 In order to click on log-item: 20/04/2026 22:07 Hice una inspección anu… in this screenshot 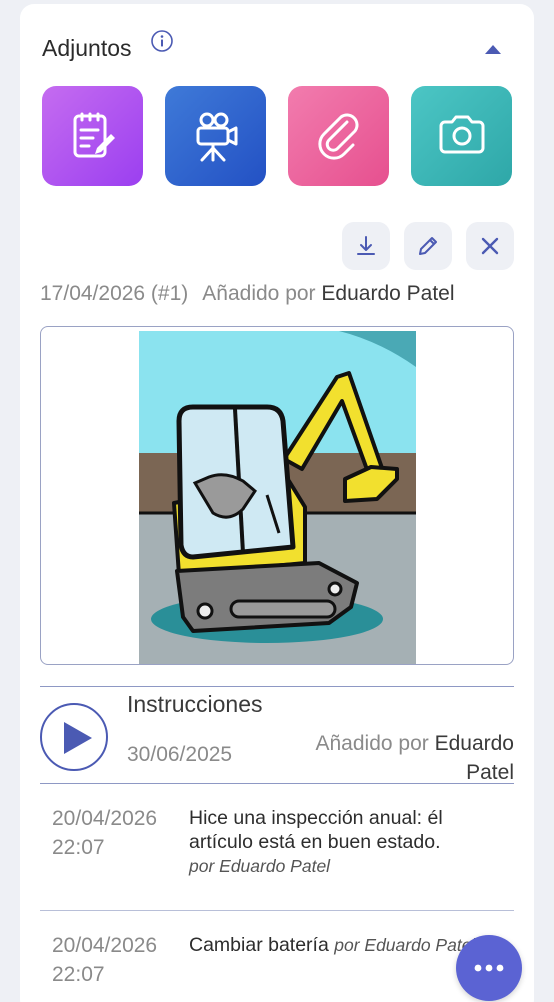, I will do `click(277, 847)`.